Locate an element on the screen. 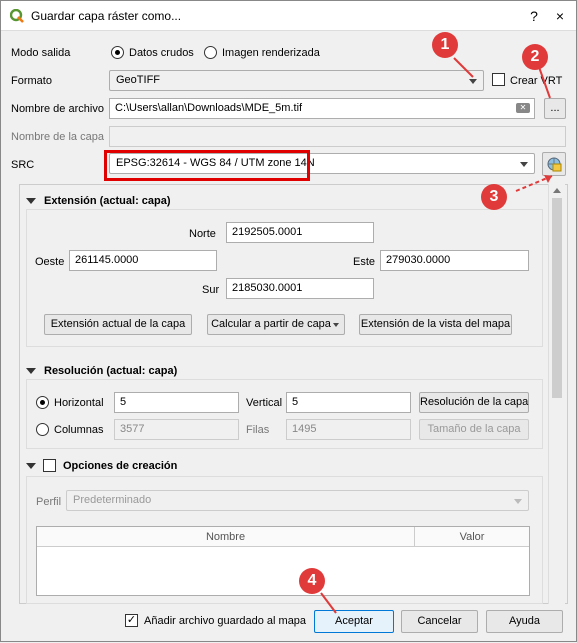  columns-label: Columnas is located at coordinates (79, 430).